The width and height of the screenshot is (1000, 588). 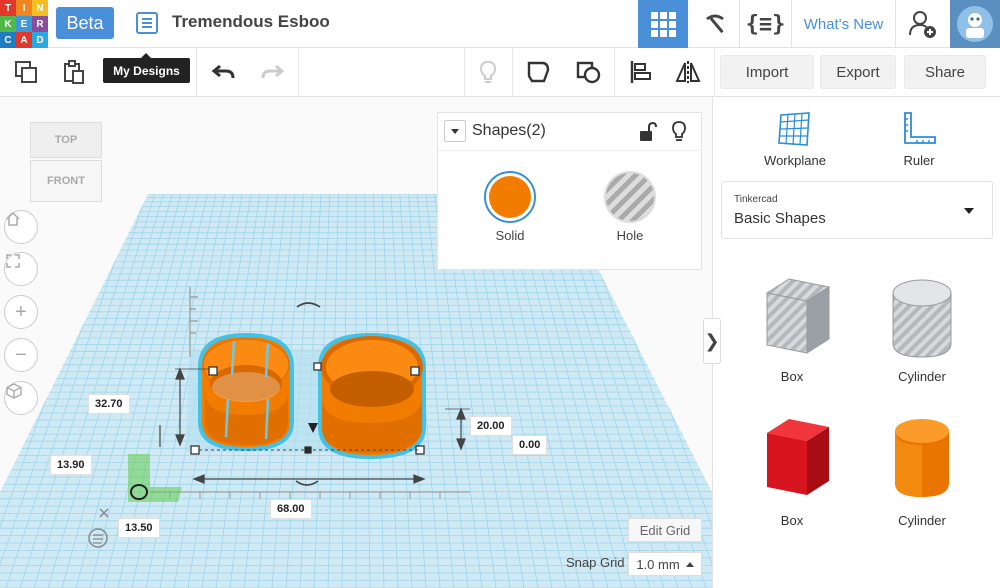 I want to click on undo-button, so click(x=224, y=72).